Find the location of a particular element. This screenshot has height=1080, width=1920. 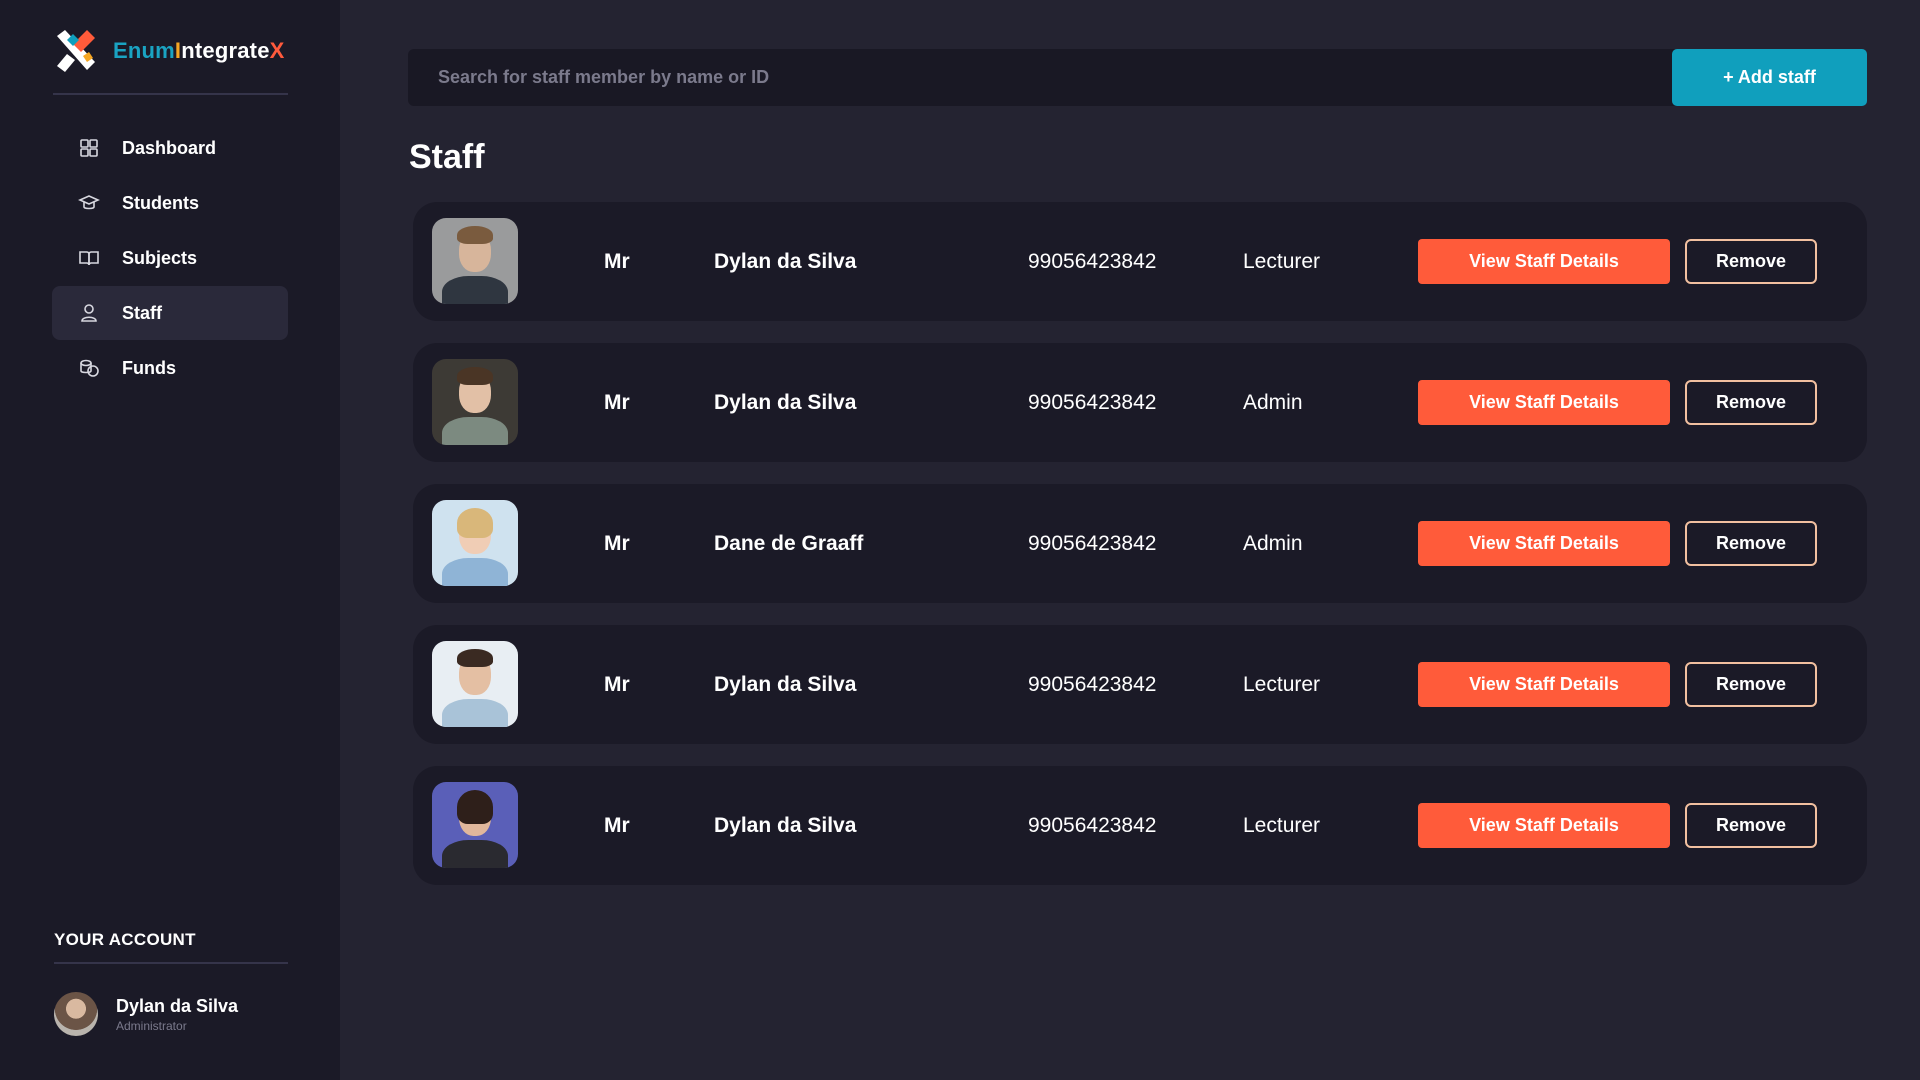

sidebar-item-label: Subjects is located at coordinates (160, 257).